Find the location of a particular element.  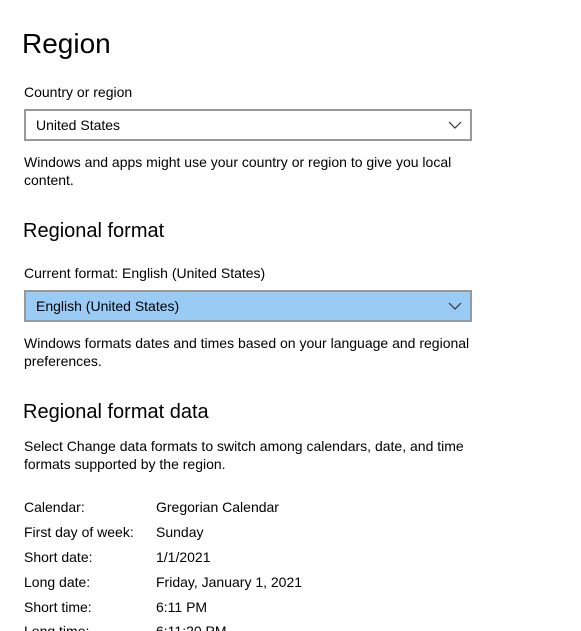

format-data-value: 6:11 PM is located at coordinates (182, 607).